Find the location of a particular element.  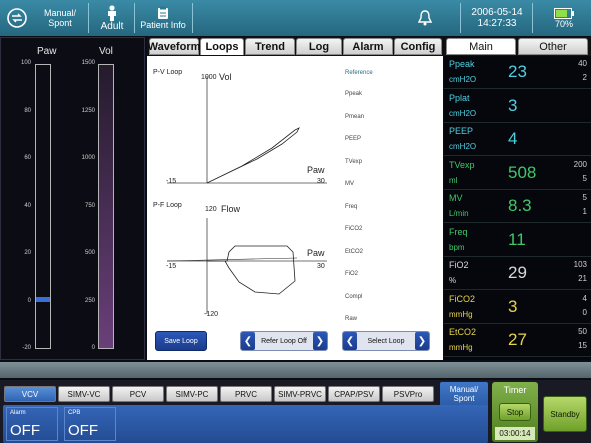

refer-loop-prev-icon: ❮ is located at coordinates (248, 341).